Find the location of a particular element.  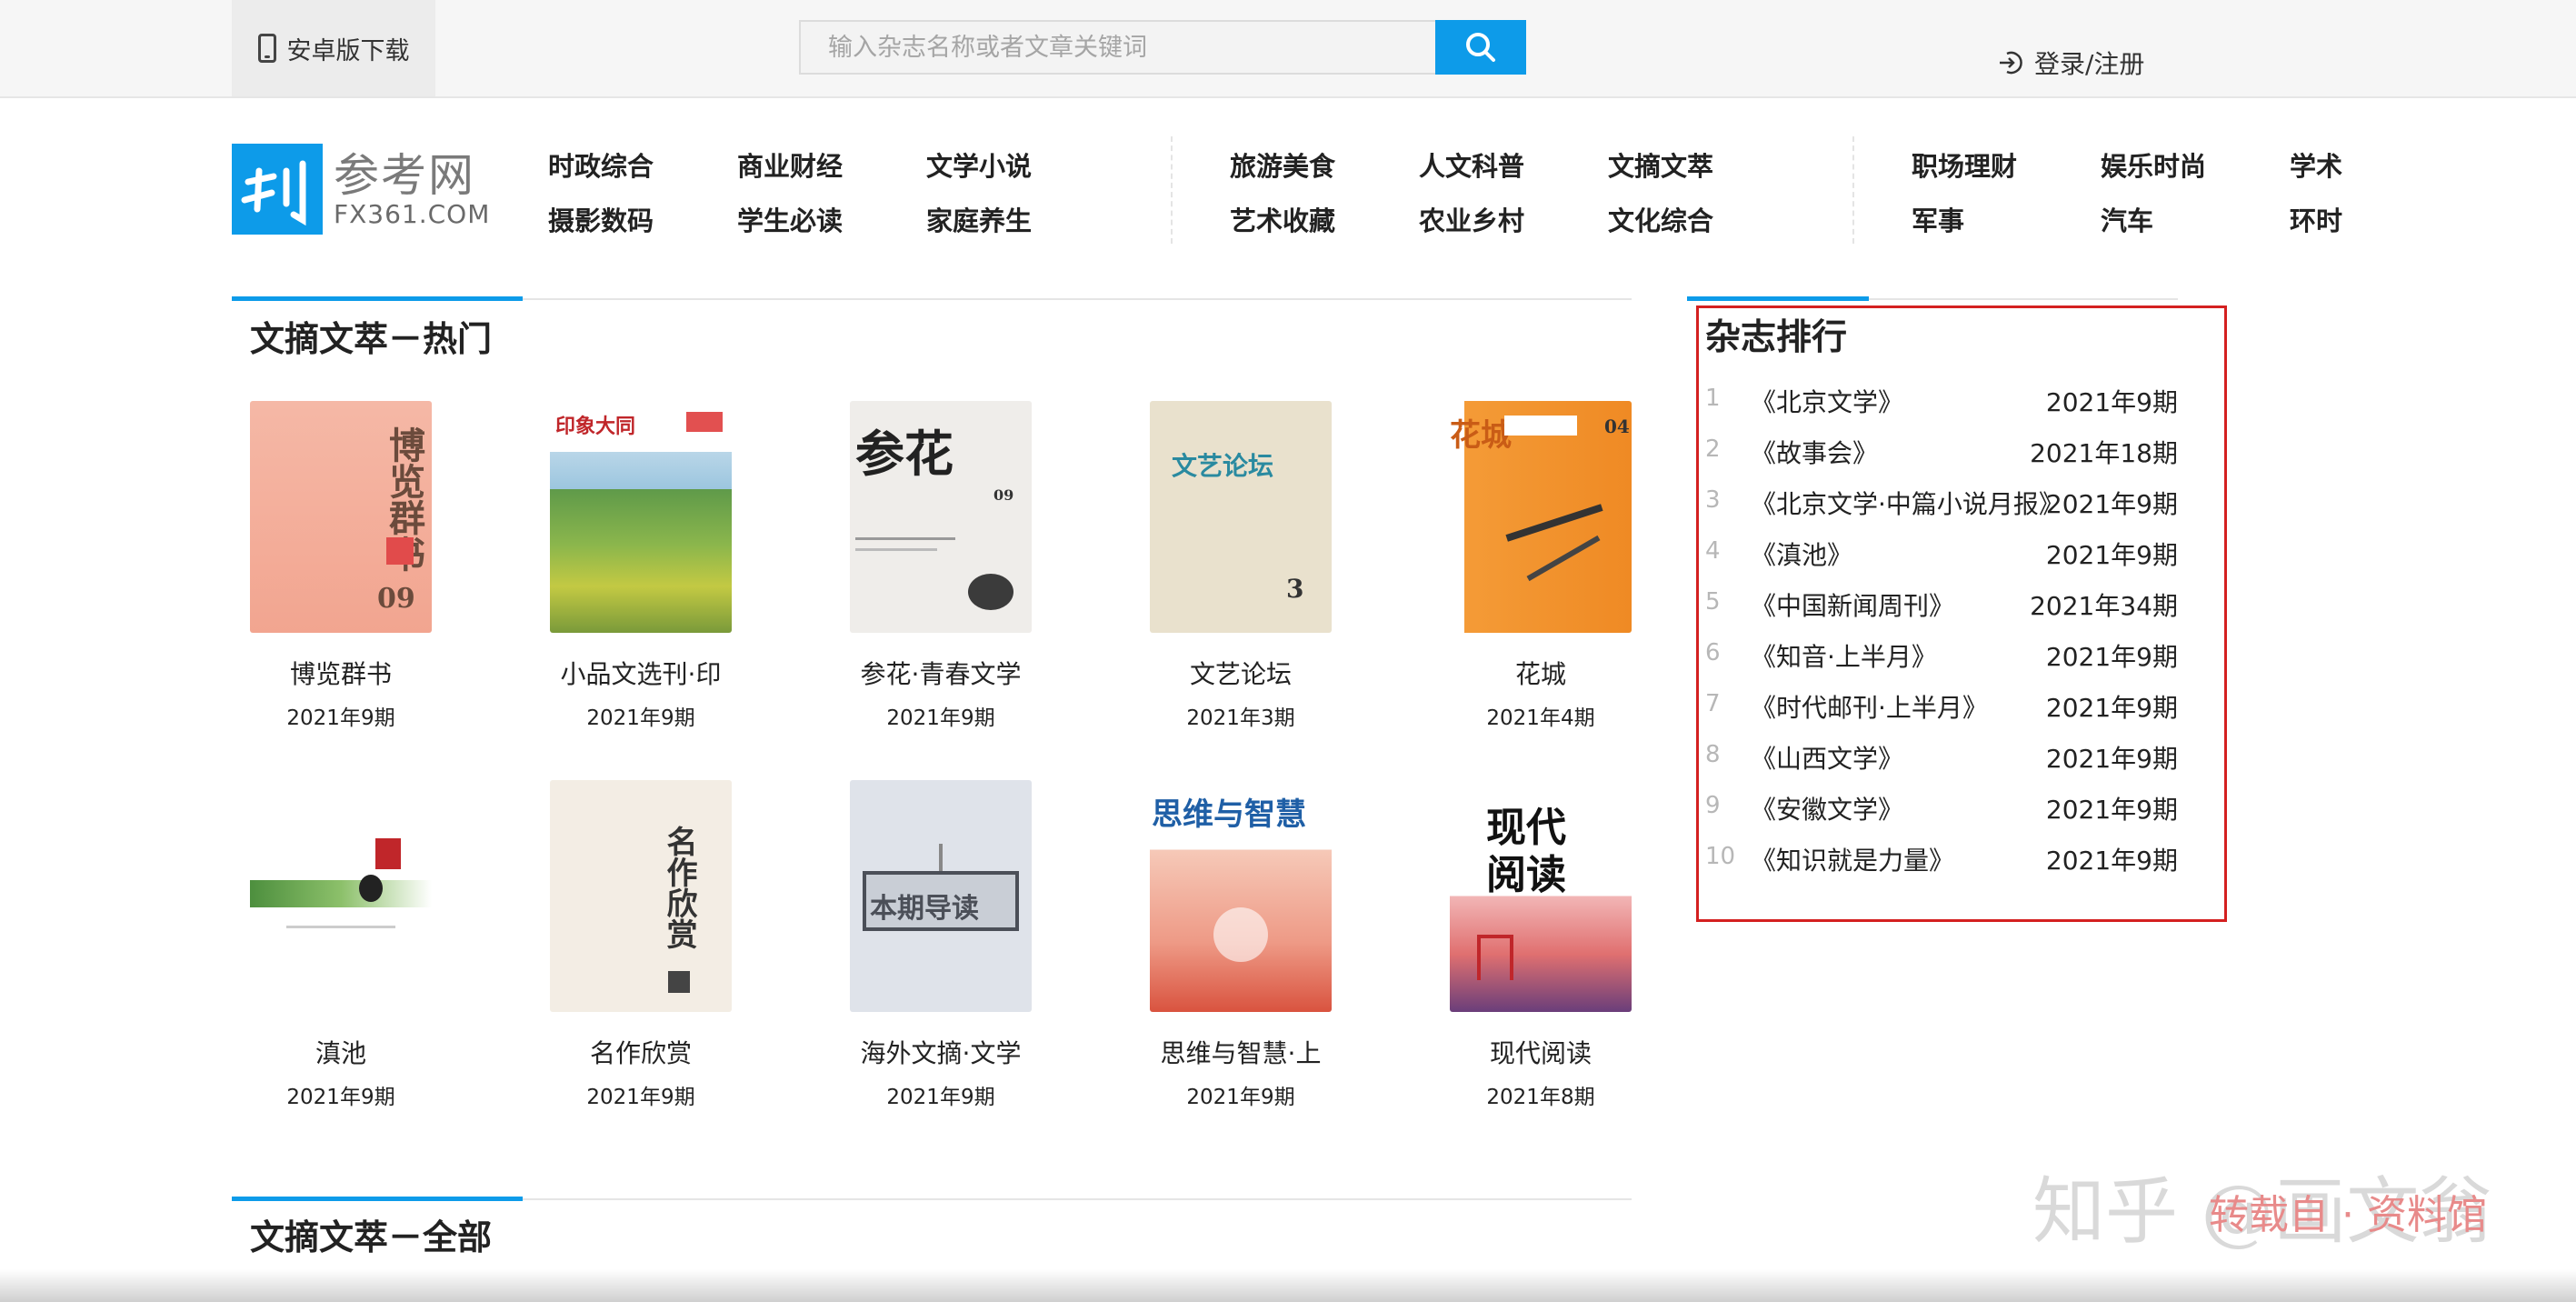

magazine-card: 本期导读 海外文摘·文学 2021年9期 is located at coordinates (941, 945).